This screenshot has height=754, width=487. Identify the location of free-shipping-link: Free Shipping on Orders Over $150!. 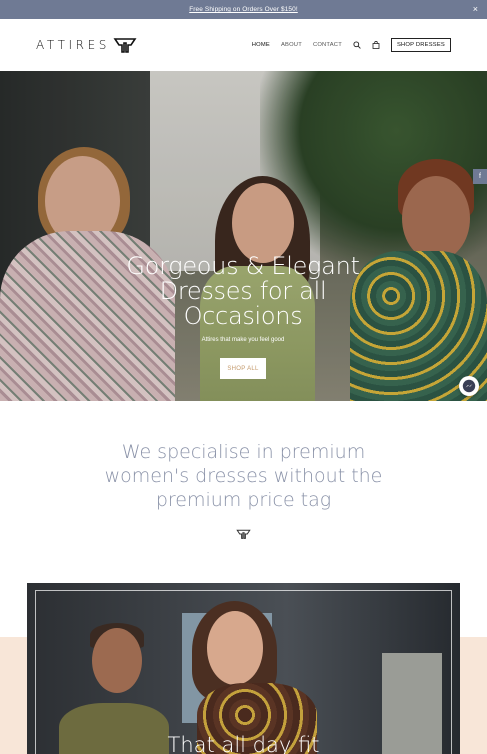
(243, 9).